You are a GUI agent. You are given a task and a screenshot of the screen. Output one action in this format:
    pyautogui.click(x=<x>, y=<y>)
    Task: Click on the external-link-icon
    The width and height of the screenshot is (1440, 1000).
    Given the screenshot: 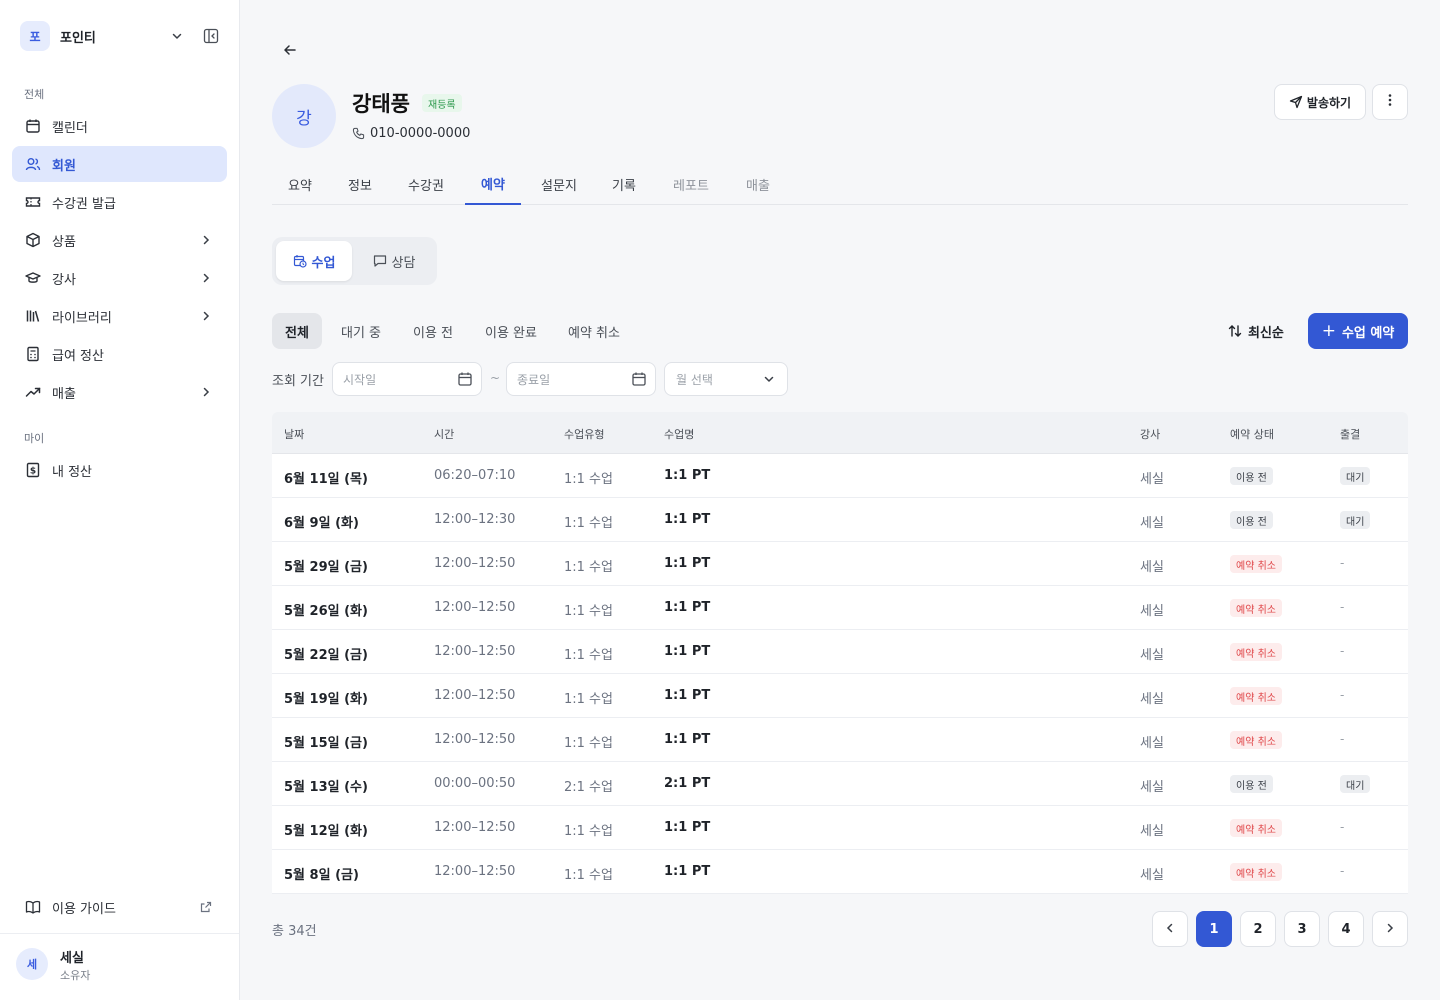 What is the action you would take?
    pyautogui.click(x=206, y=907)
    